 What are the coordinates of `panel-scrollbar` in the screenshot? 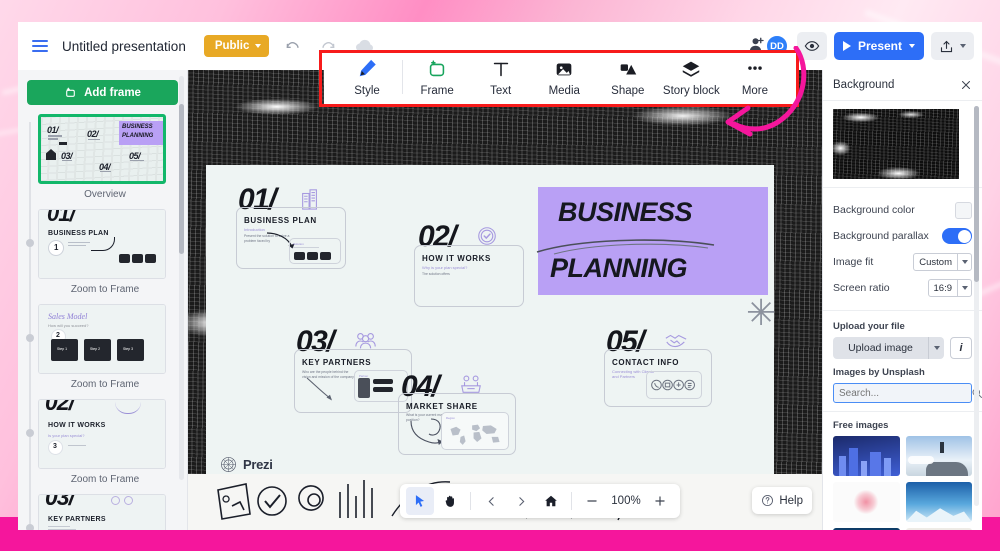 It's located at (976, 306).